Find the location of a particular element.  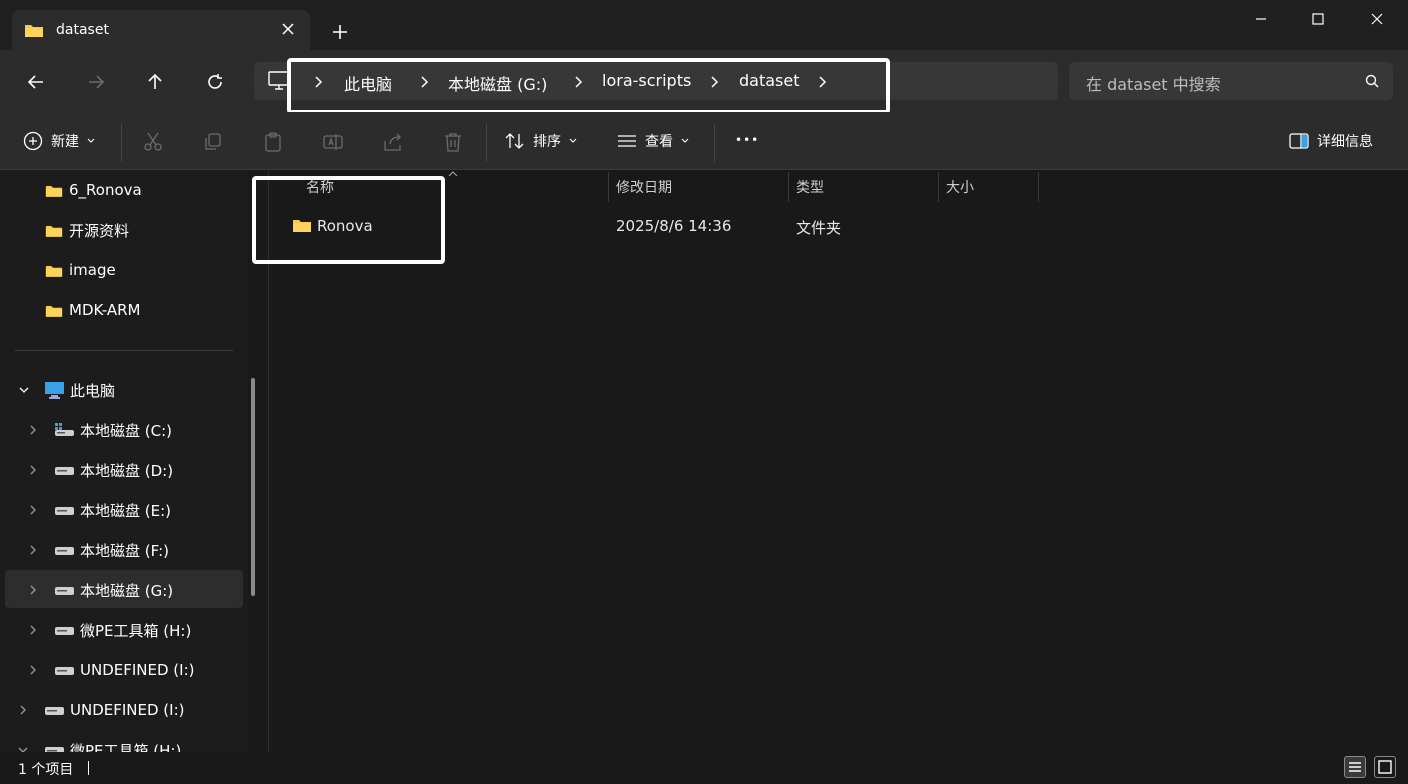

sidebar-item-drive-c: 本地磁盘 (C:) is located at coordinates (113, 430).